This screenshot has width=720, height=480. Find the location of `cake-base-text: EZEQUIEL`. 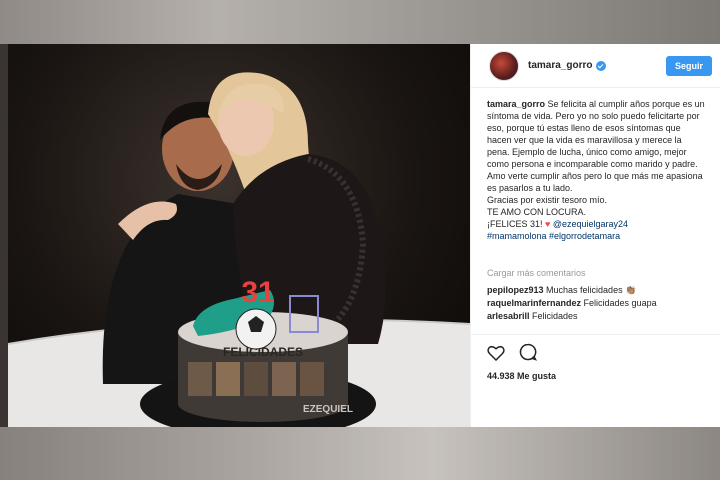

cake-base-text: EZEQUIEL is located at coordinates (328, 409).